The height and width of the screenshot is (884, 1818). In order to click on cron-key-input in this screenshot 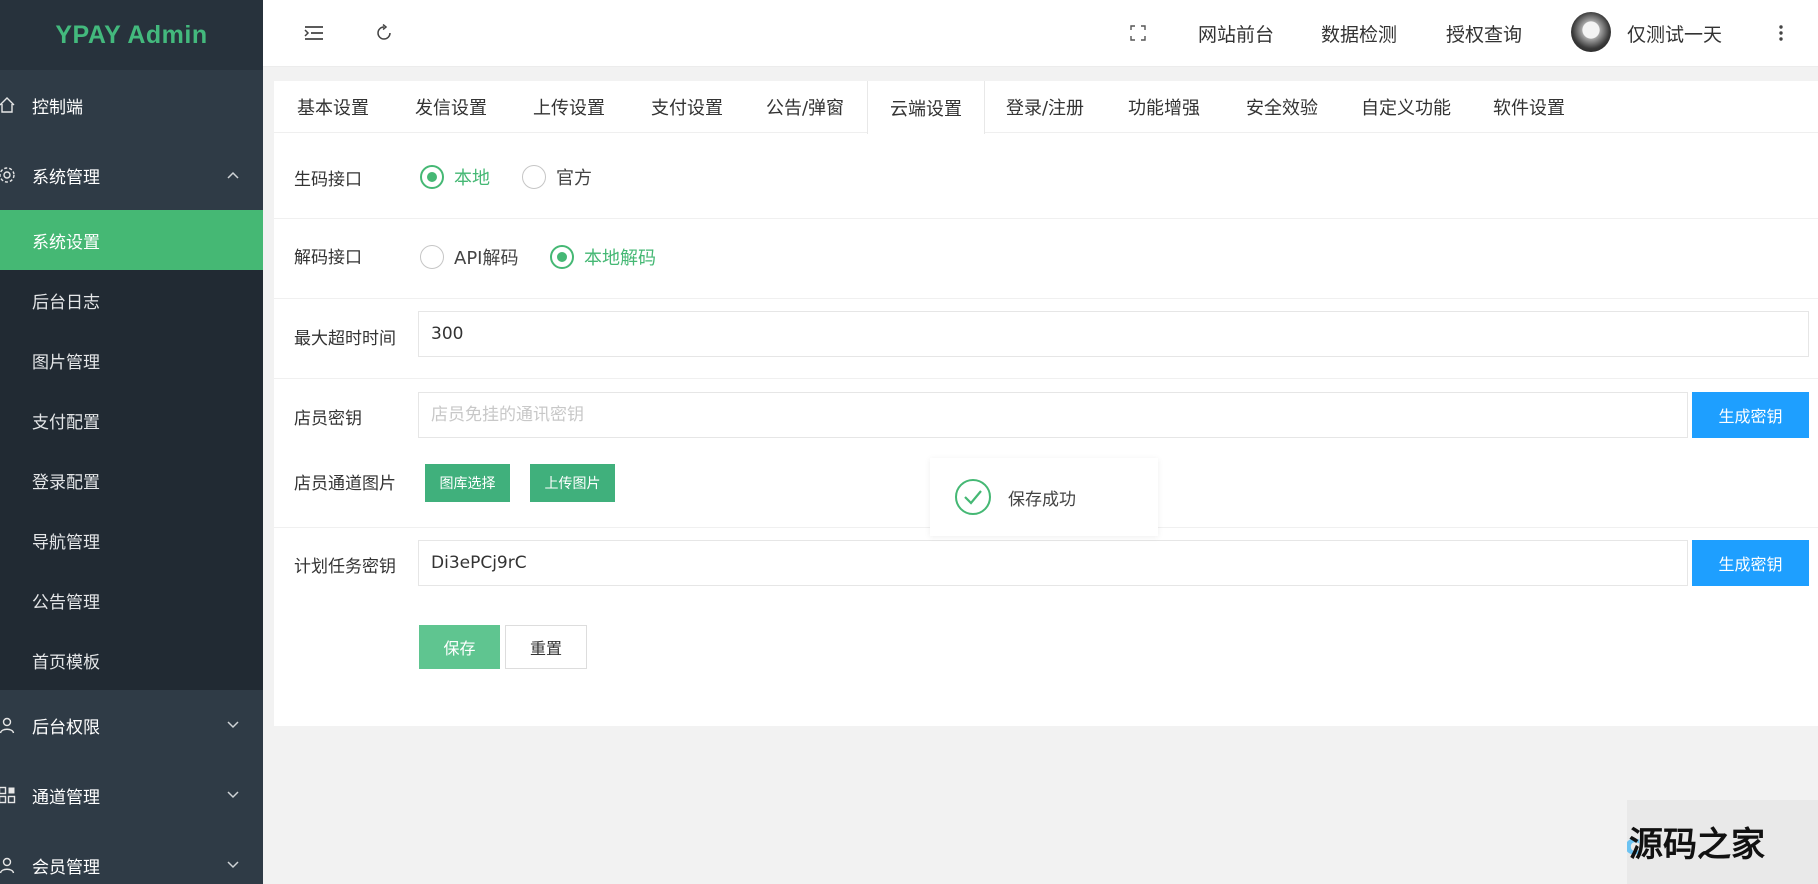, I will do `click(1053, 563)`.